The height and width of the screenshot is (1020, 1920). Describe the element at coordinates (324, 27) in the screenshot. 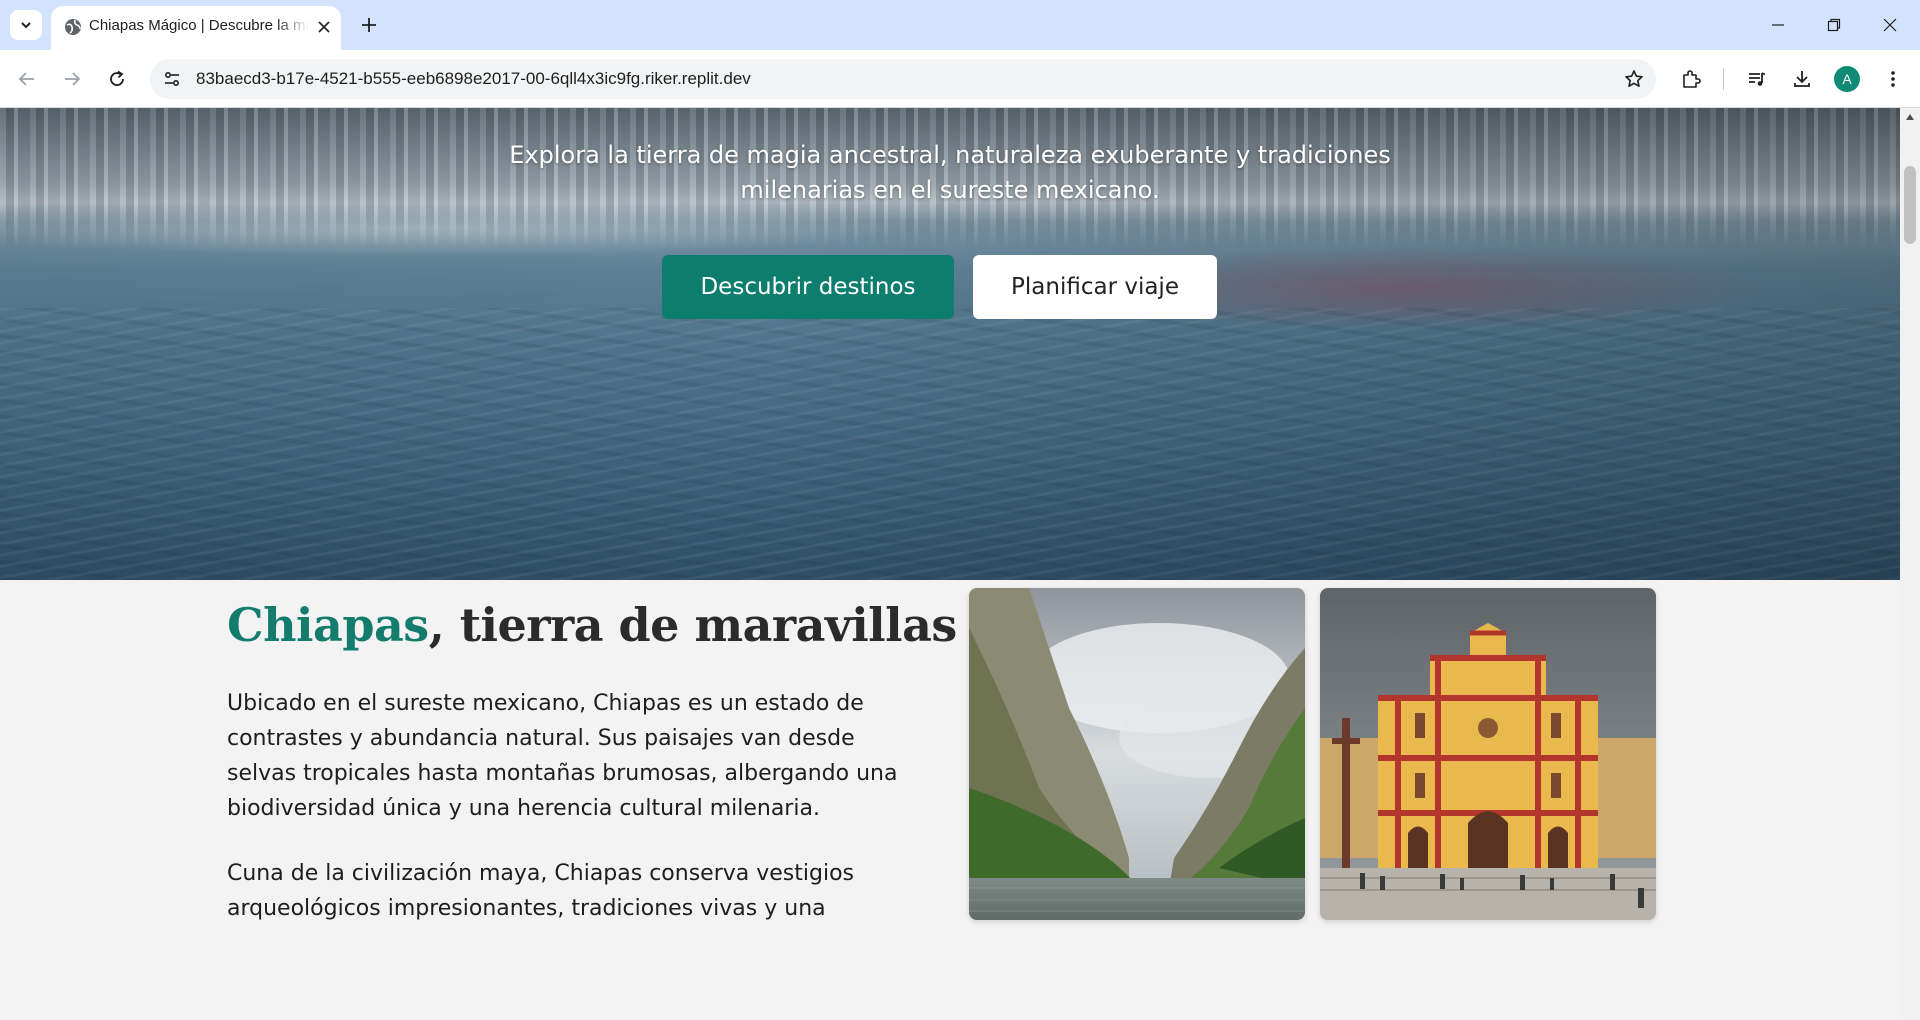

I see `close-icon` at that location.